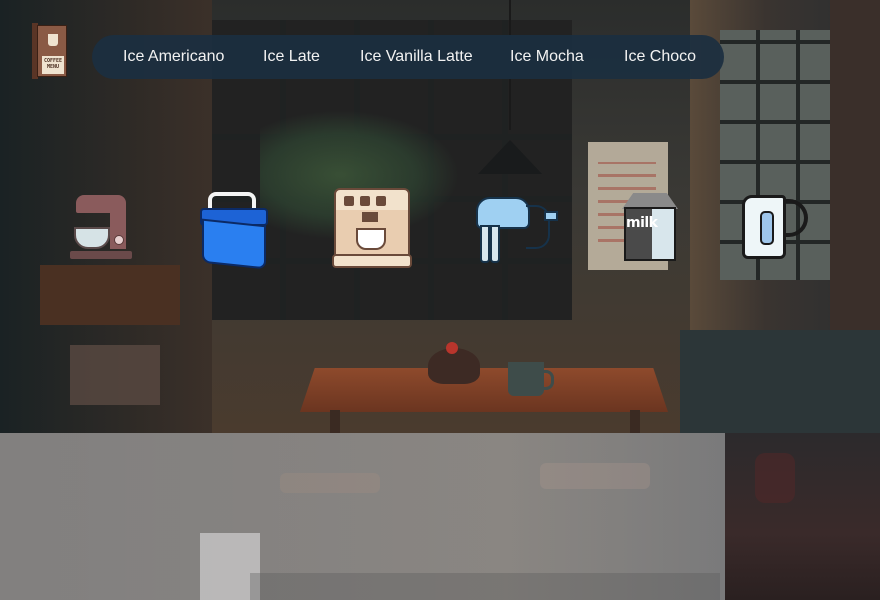 This screenshot has width=880, height=600. I want to click on nav-item-ice-choco: Ice Choco, so click(660, 57).